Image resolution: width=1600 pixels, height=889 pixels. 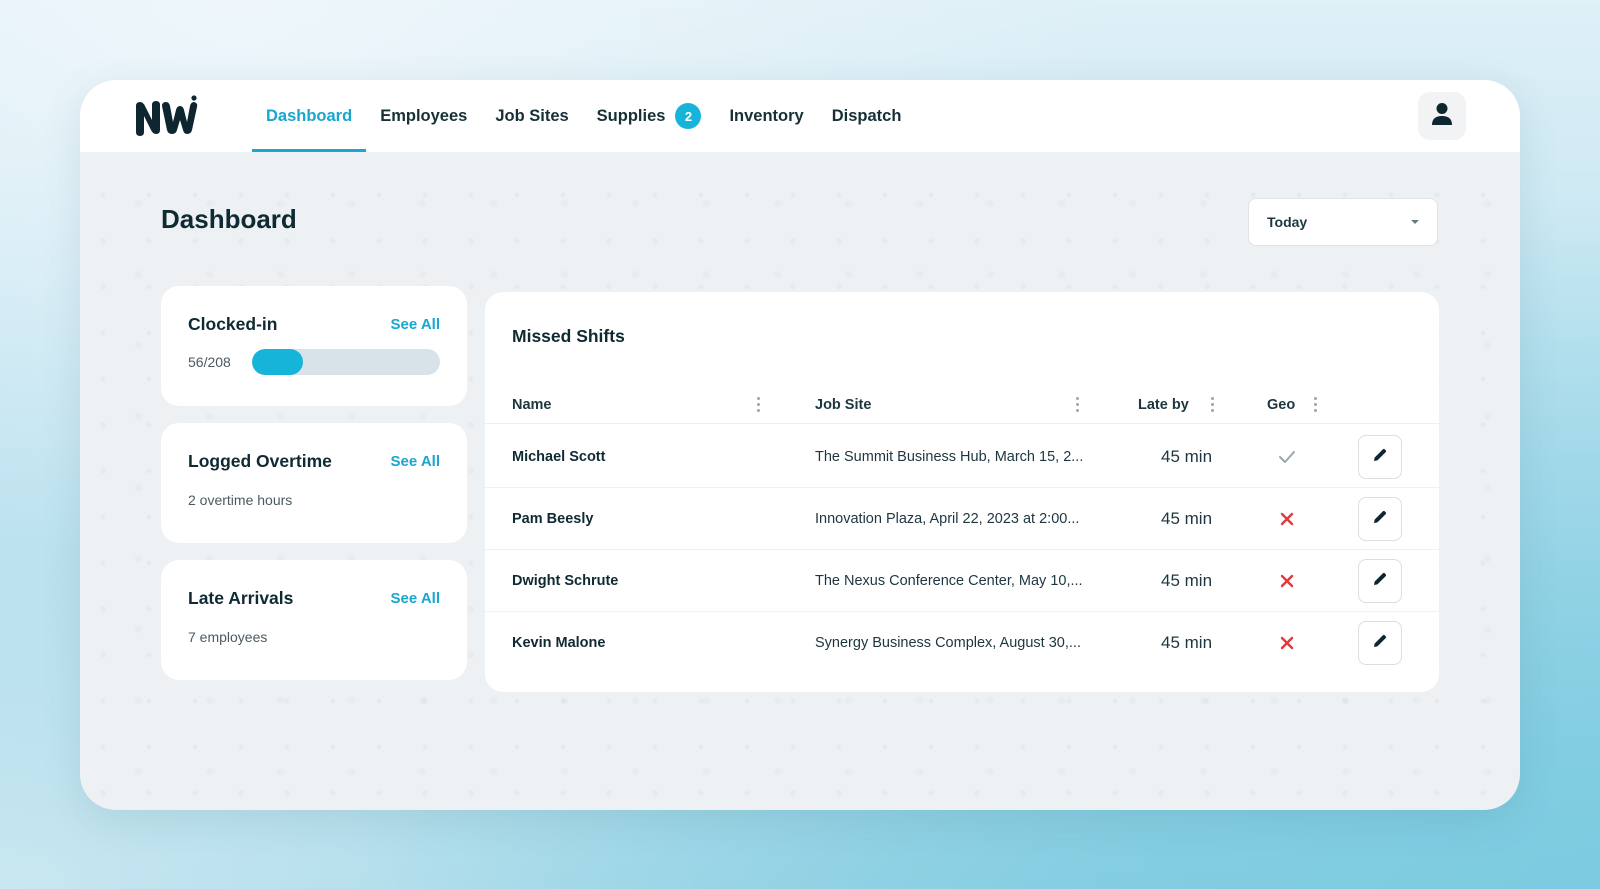 I want to click on table-header: Name Job Site Late by Geo, so click(x=962, y=405).